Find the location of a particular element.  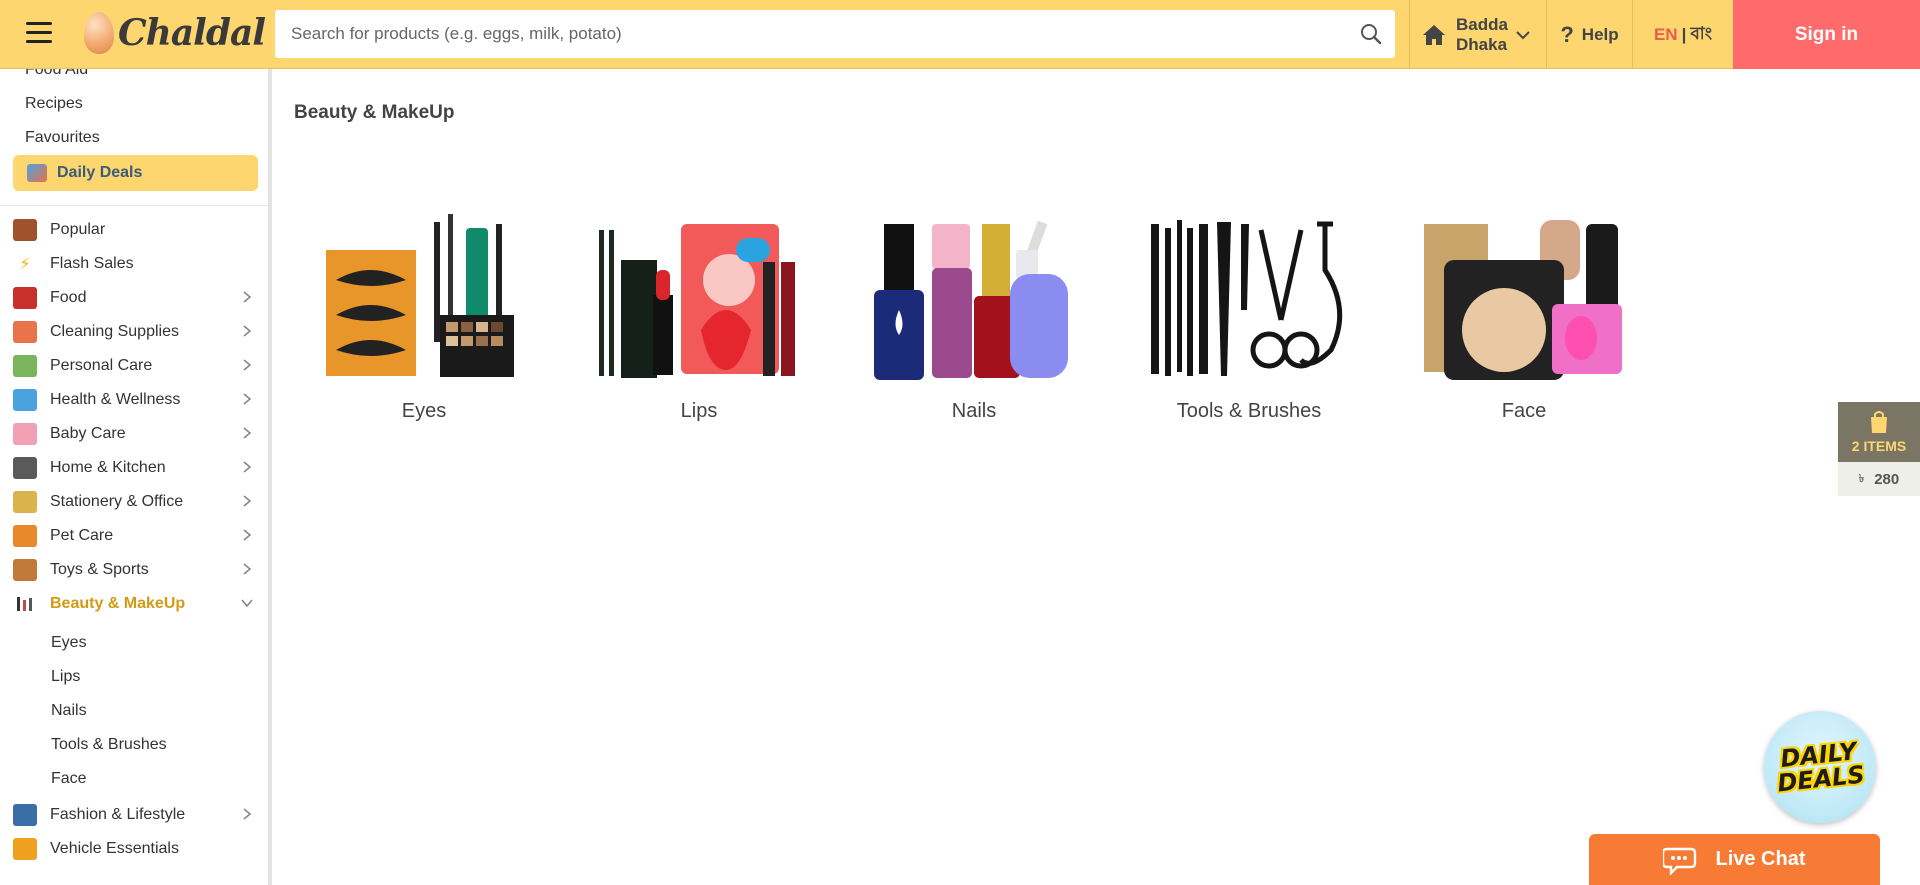

category-tile-tools-brushes: Tools & Brushes is located at coordinates (1249, 316).